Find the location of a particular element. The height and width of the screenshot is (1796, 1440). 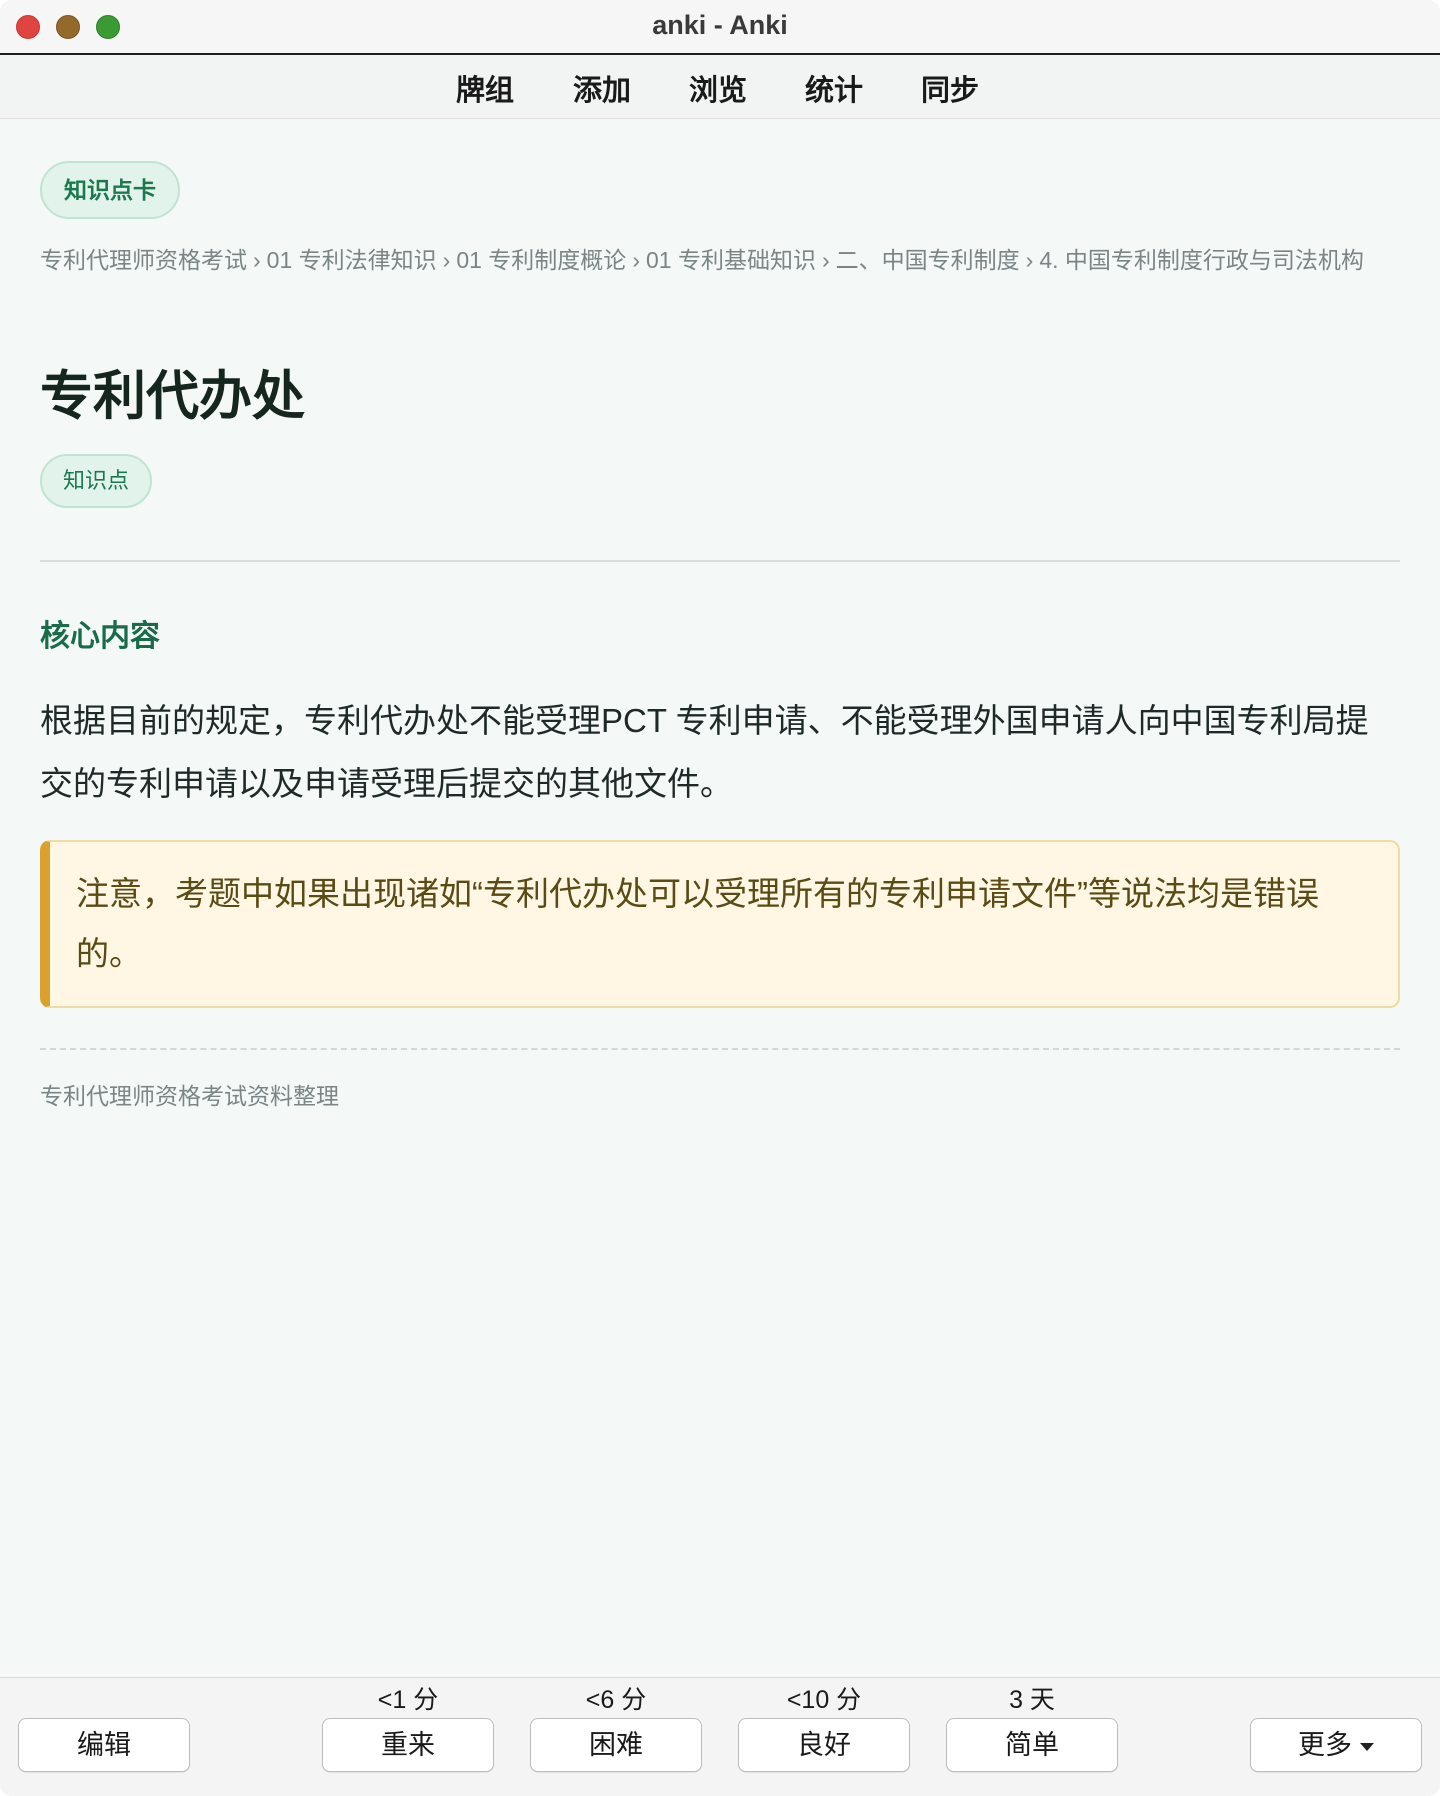

nav-browse: 浏览 is located at coordinates (718, 88).